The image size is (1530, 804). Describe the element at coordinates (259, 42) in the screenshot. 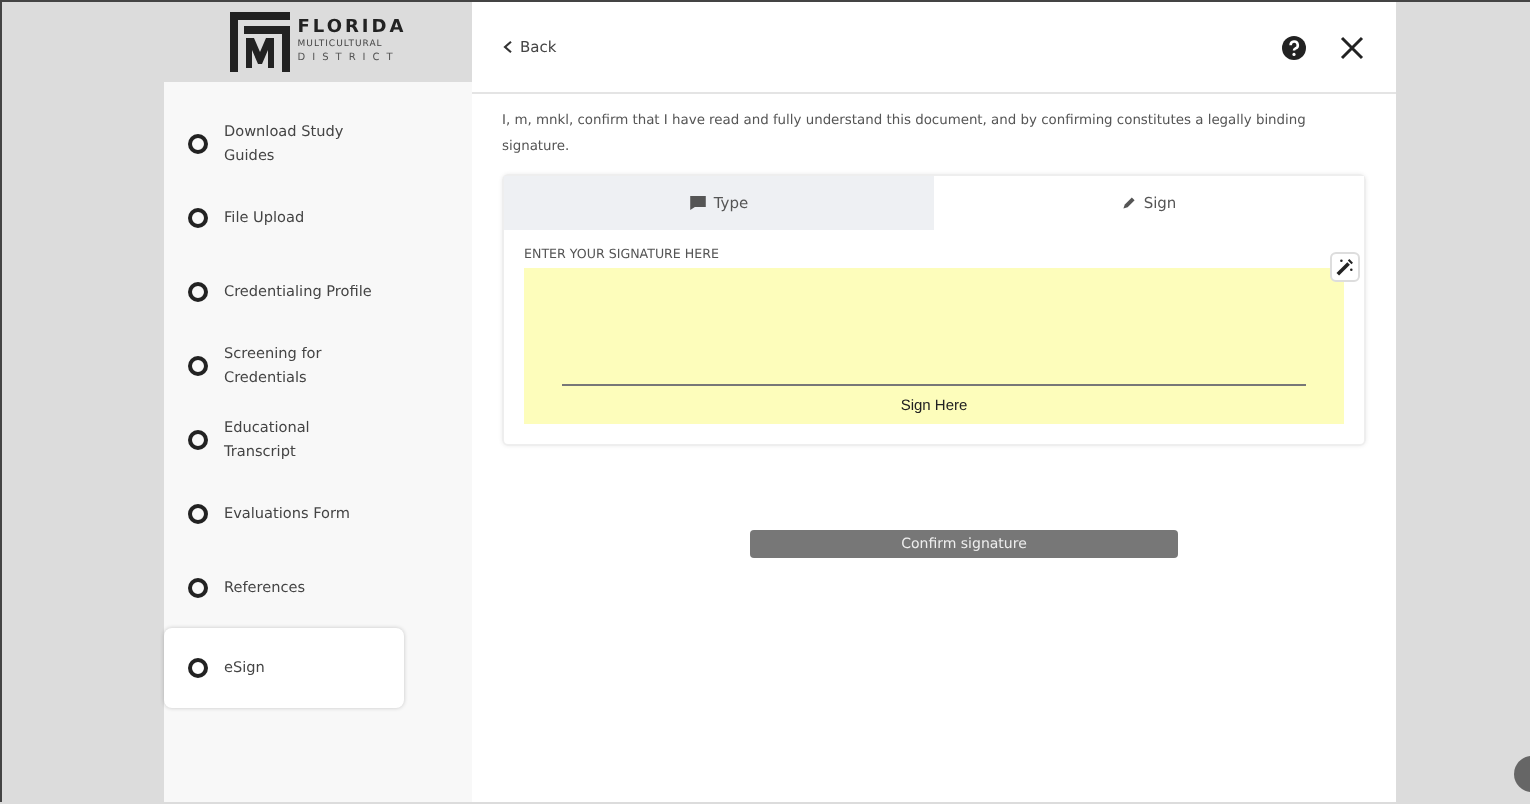

I see `logo-icon` at that location.